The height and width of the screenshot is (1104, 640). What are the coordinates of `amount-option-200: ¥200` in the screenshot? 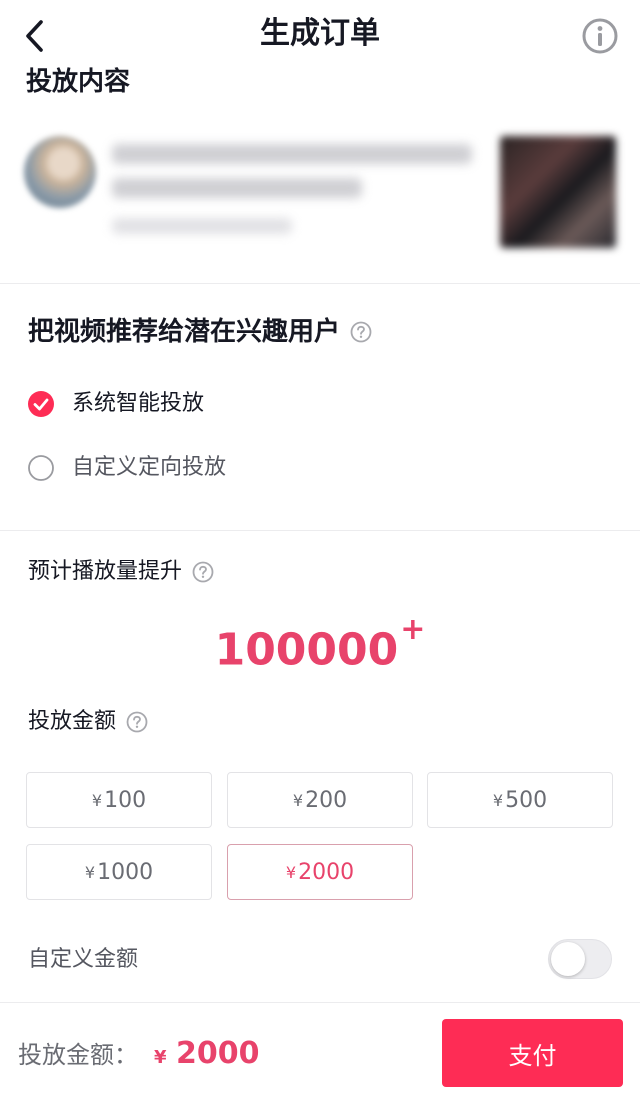 It's located at (320, 800).